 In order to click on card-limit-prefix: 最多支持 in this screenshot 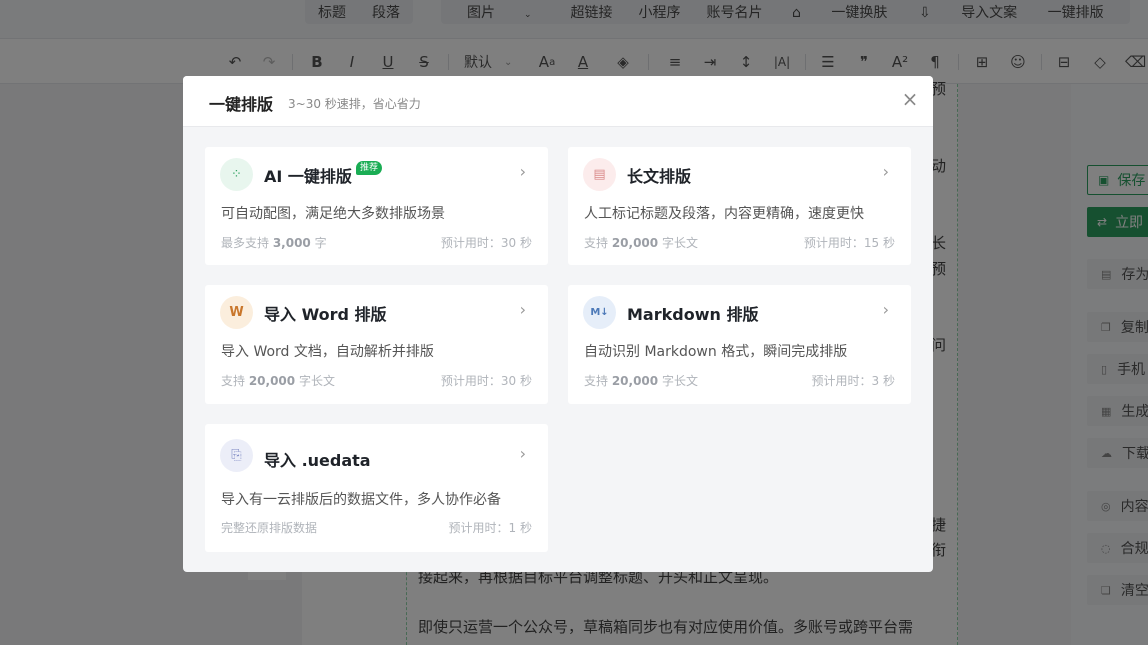, I will do `click(247, 243)`.